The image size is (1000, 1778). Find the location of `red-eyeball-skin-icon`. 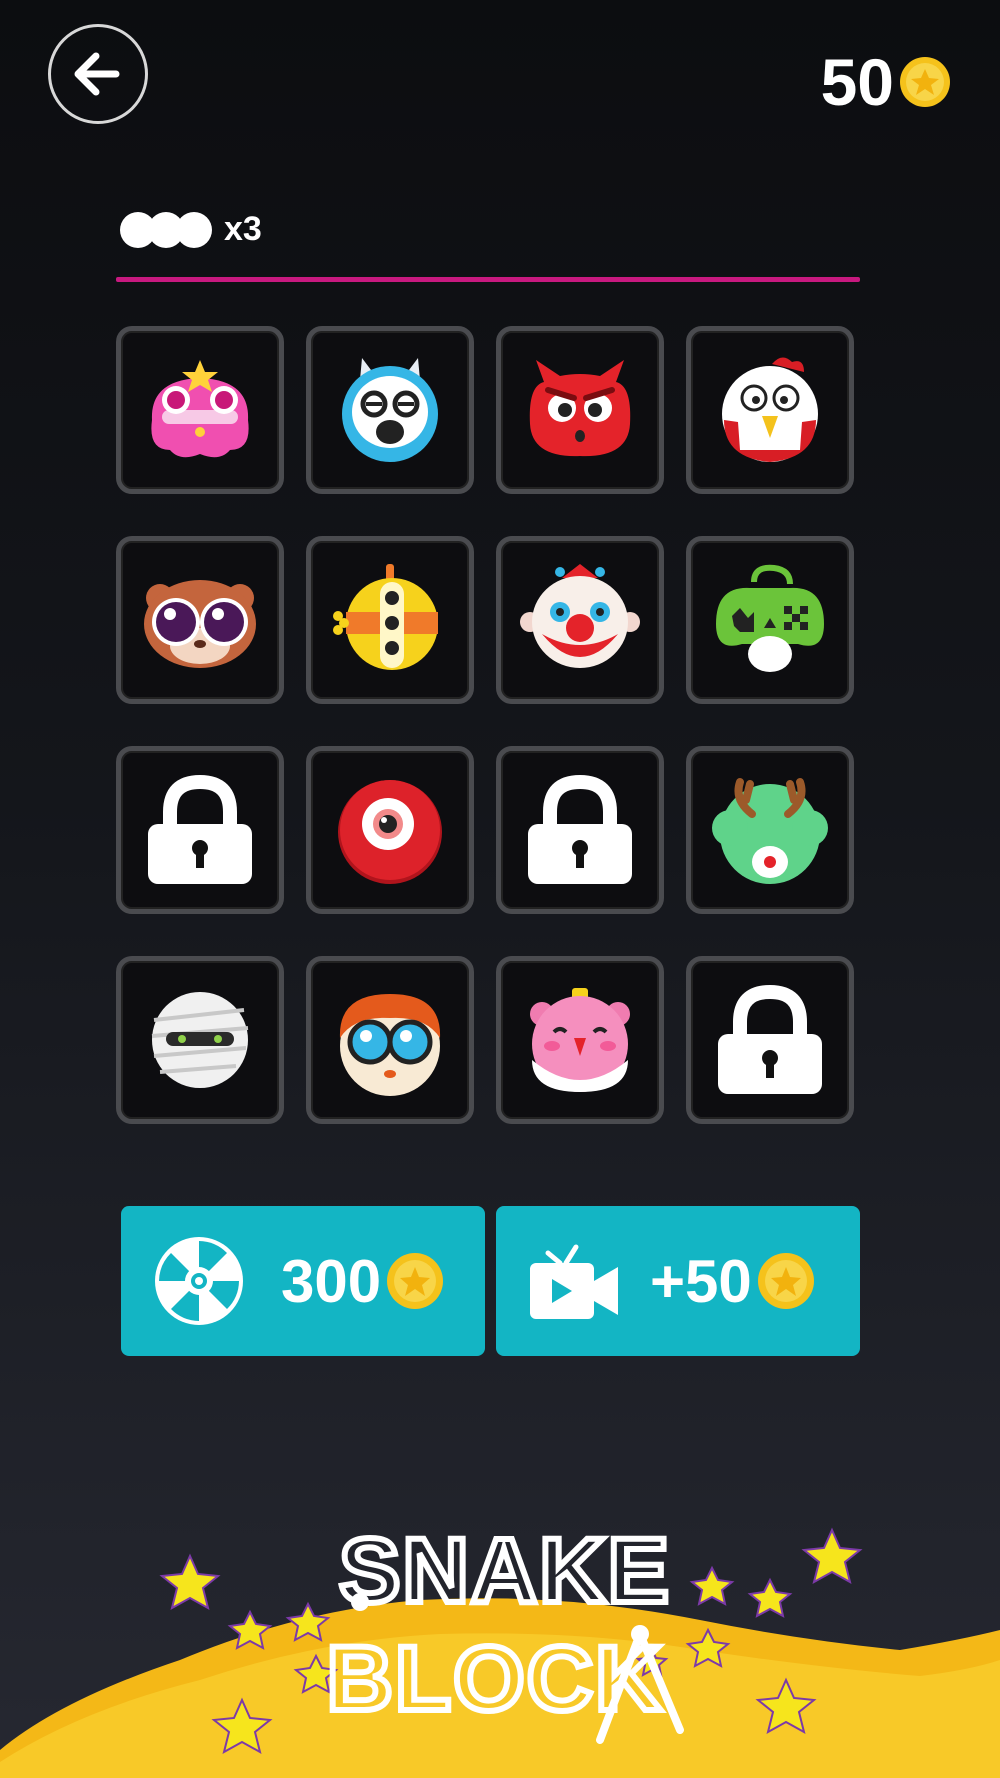

red-eyeball-skin-icon is located at coordinates (390, 832).